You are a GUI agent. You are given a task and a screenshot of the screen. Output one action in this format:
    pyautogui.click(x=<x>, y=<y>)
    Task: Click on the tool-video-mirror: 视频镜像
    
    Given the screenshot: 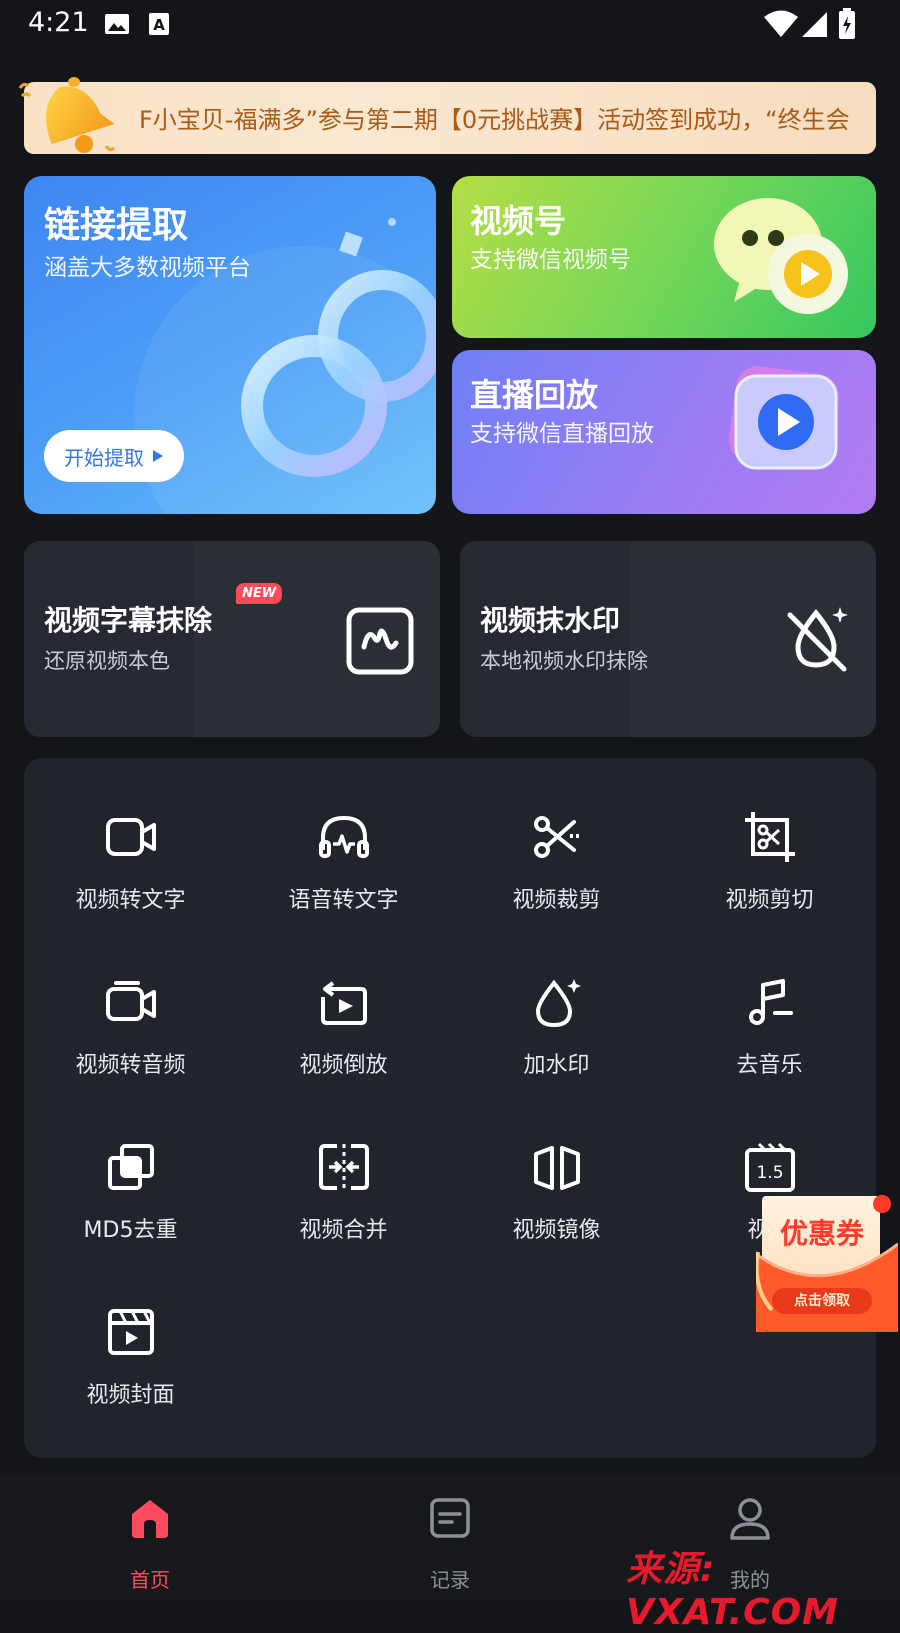 What is the action you would take?
    pyautogui.click(x=556, y=1170)
    